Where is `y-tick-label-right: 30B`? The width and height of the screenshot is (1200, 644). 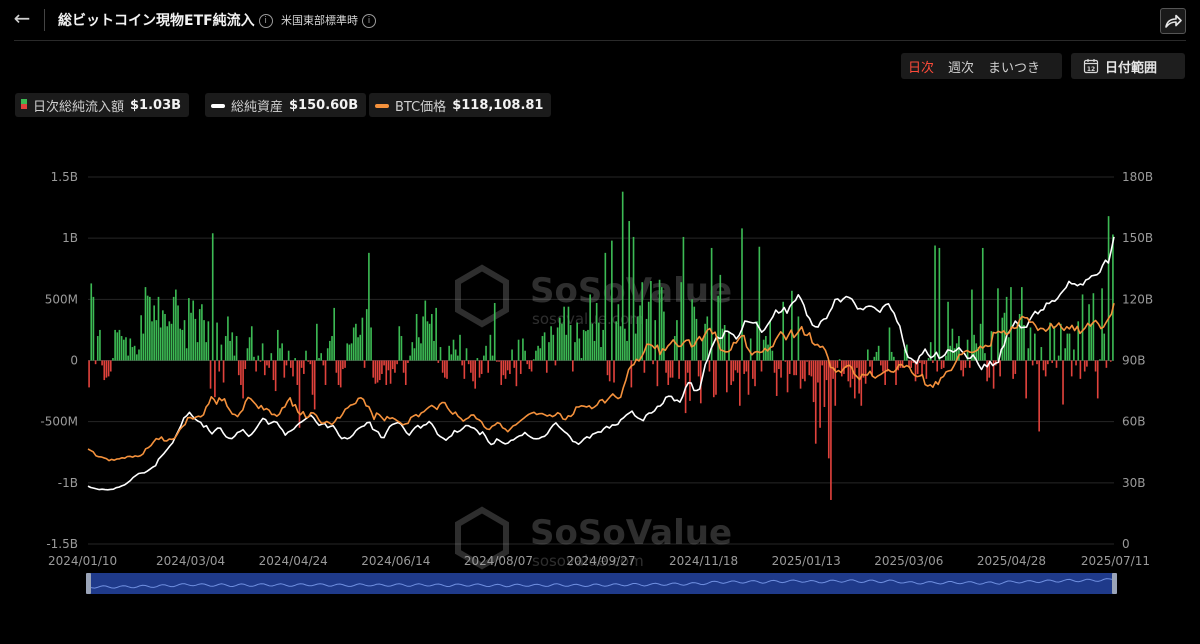 y-tick-label-right: 30B is located at coordinates (1134, 483).